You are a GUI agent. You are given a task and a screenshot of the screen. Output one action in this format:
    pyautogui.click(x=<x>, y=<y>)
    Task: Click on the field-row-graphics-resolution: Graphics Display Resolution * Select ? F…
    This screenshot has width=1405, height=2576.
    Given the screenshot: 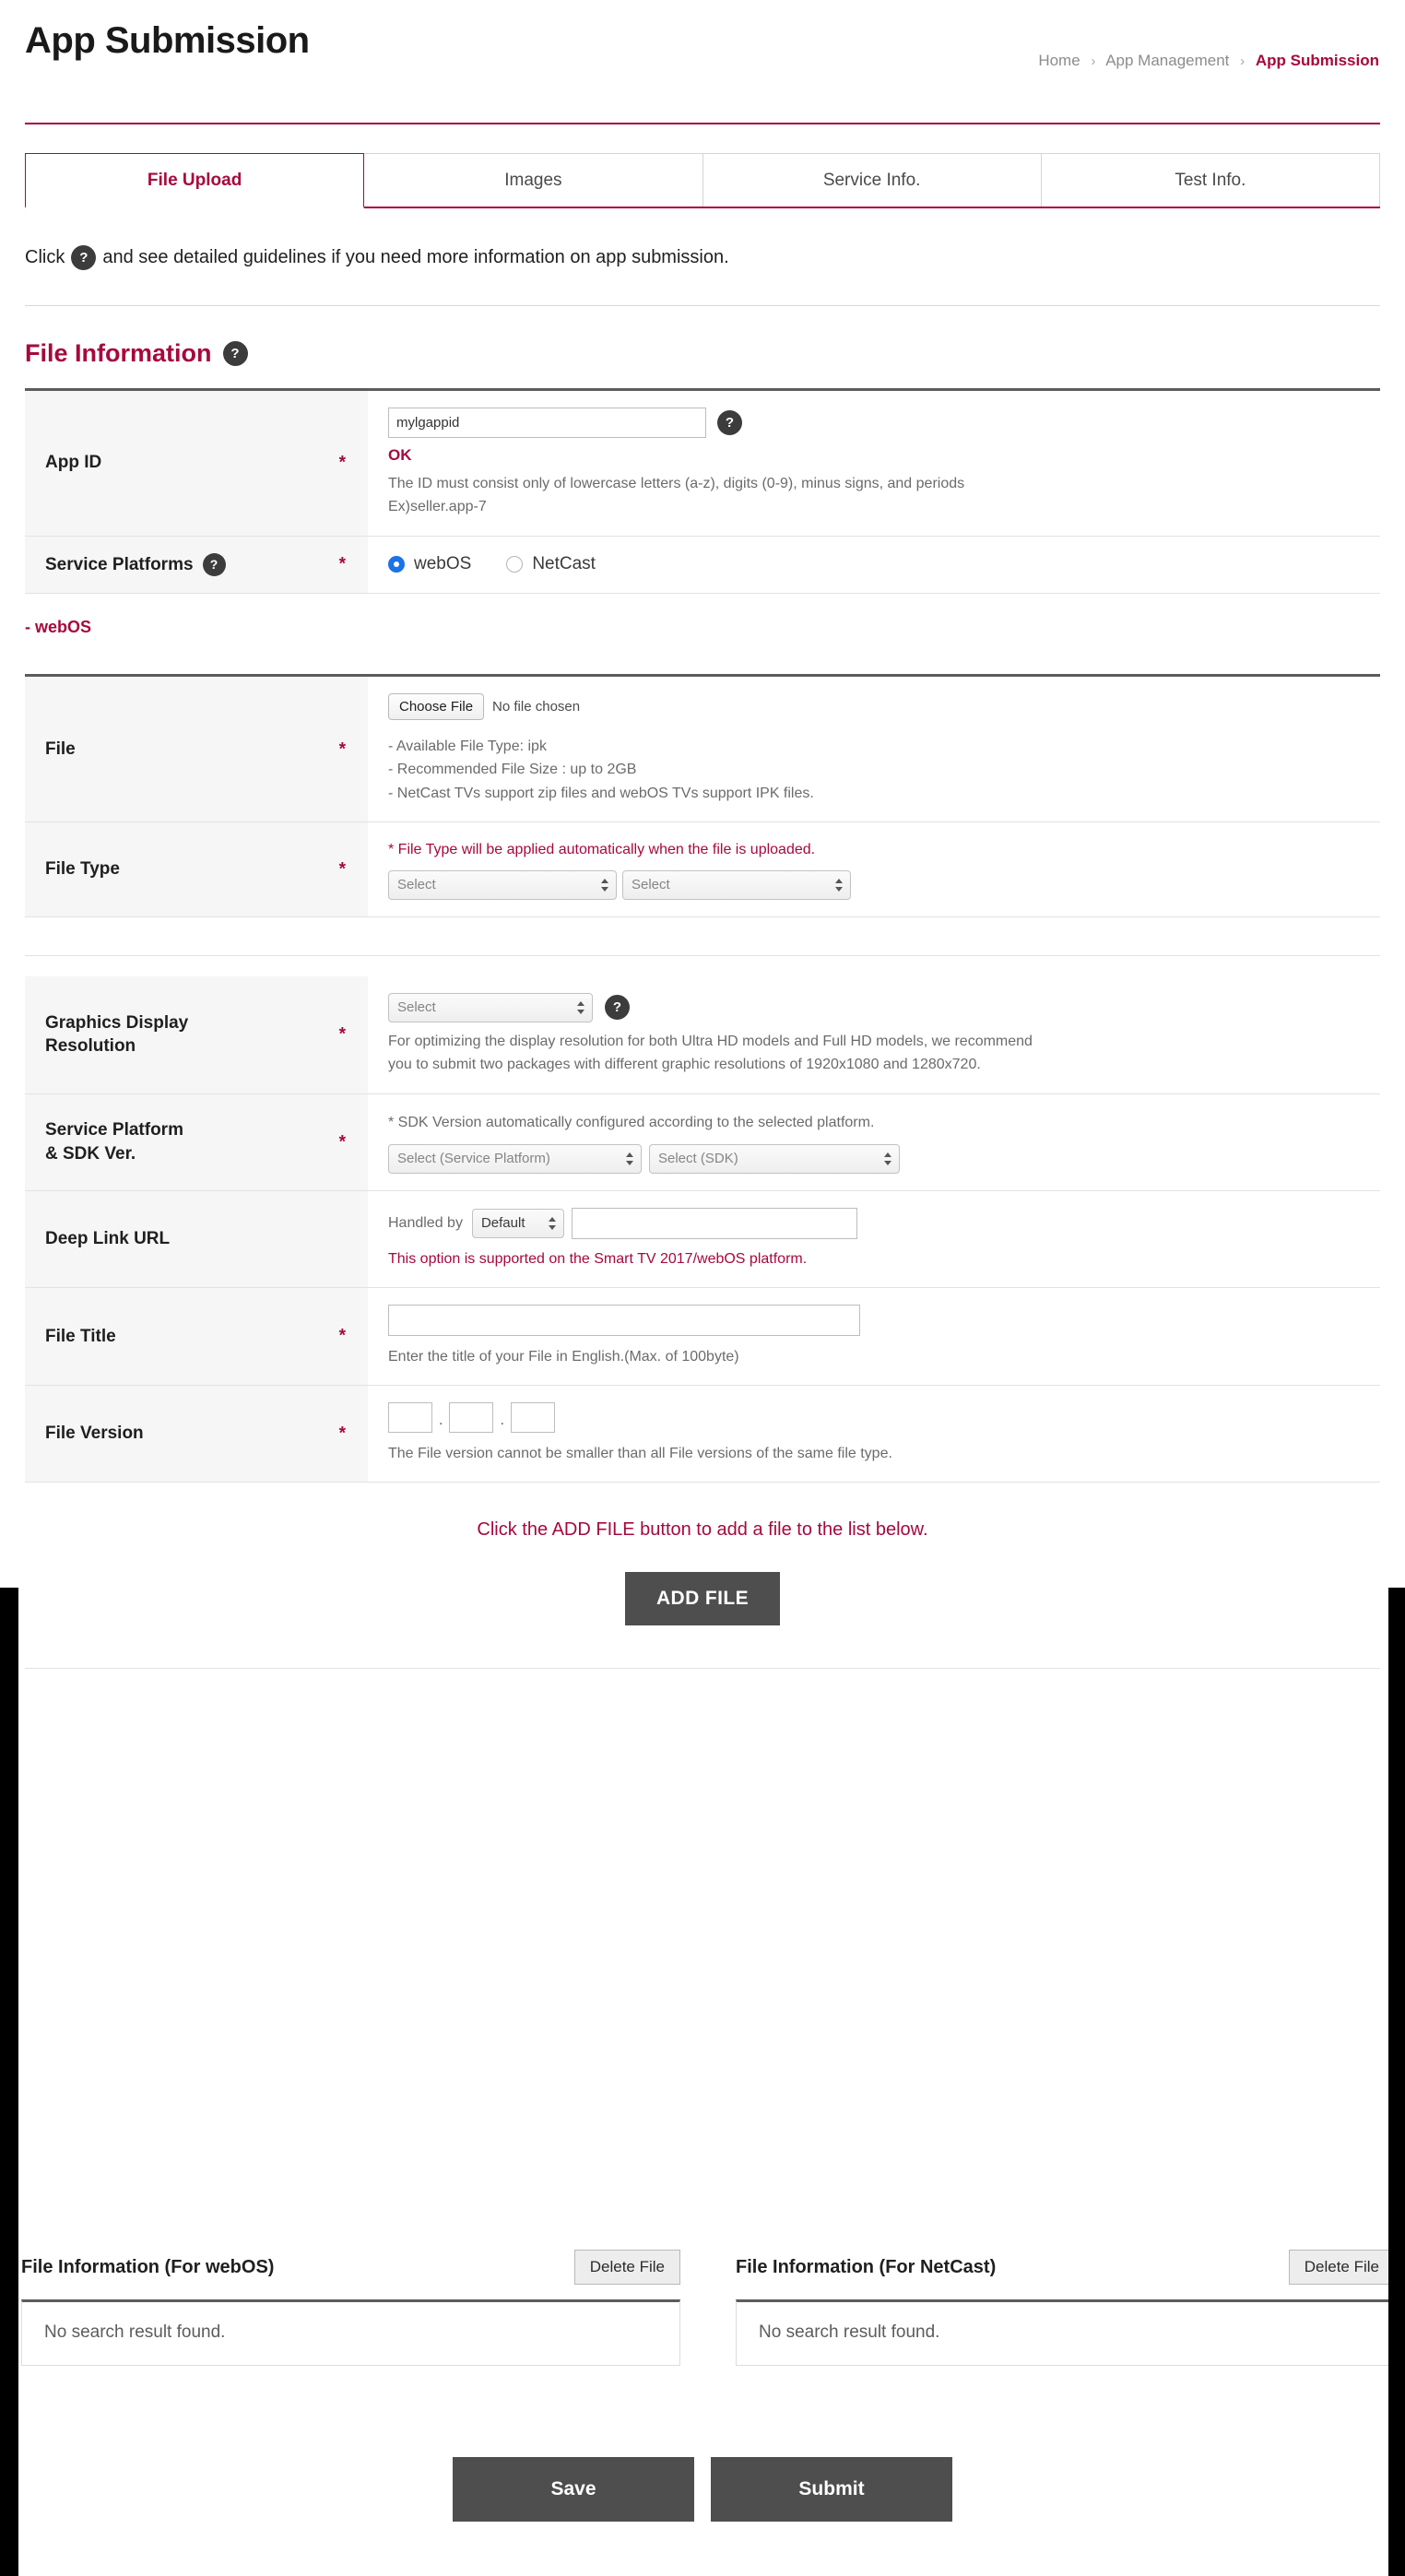 What is the action you would take?
    pyautogui.click(x=702, y=1034)
    